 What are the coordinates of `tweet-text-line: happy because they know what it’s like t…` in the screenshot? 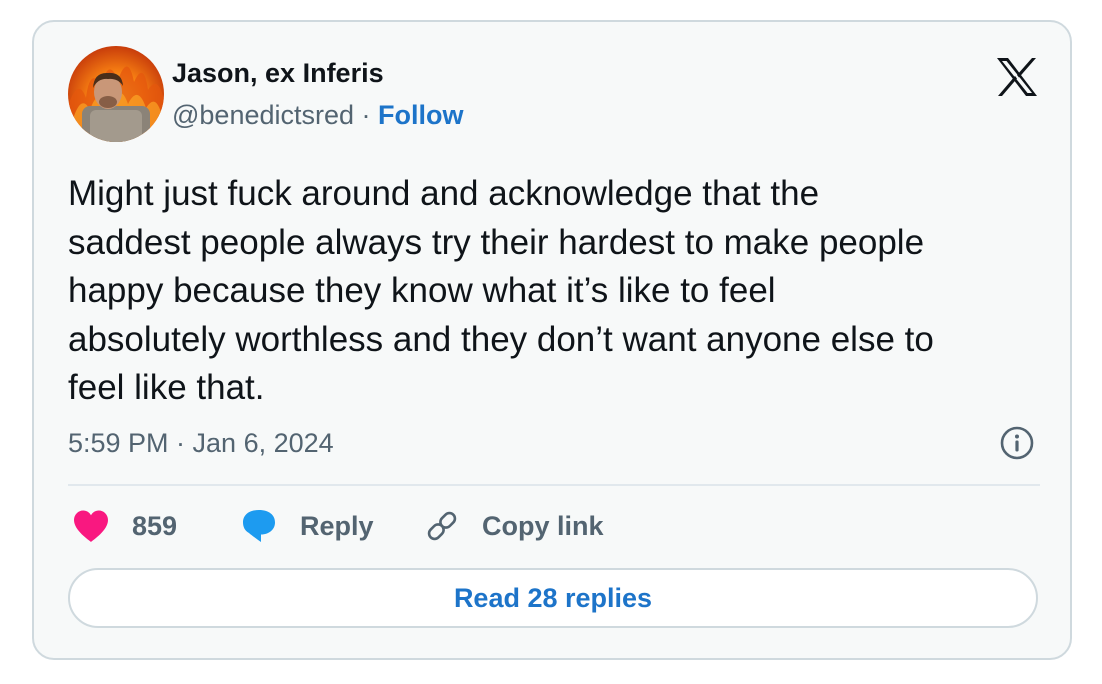 It's located at (422, 290).